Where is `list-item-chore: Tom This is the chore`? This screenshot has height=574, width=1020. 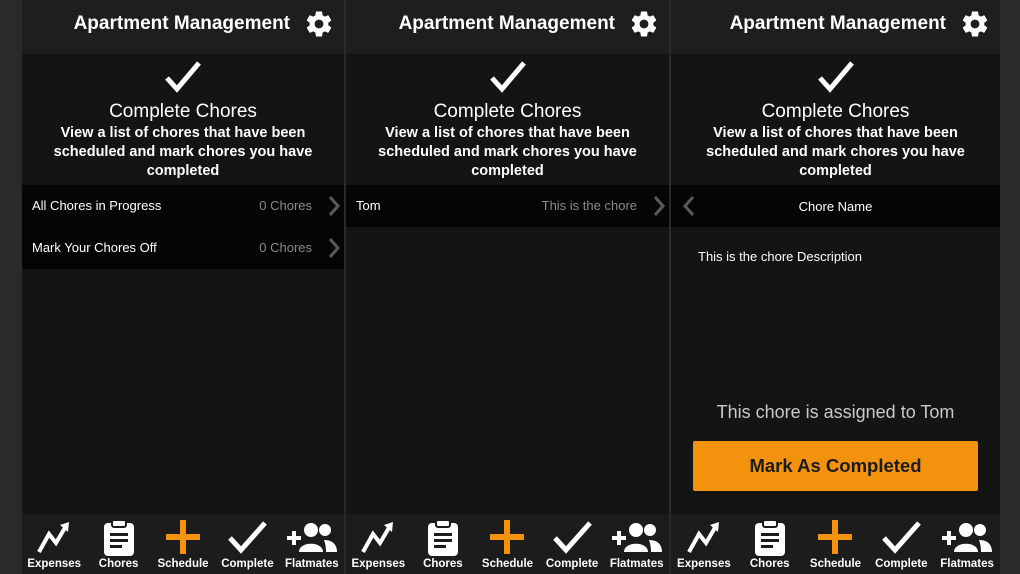
list-item-chore: Tom This is the chore is located at coordinates (507, 206).